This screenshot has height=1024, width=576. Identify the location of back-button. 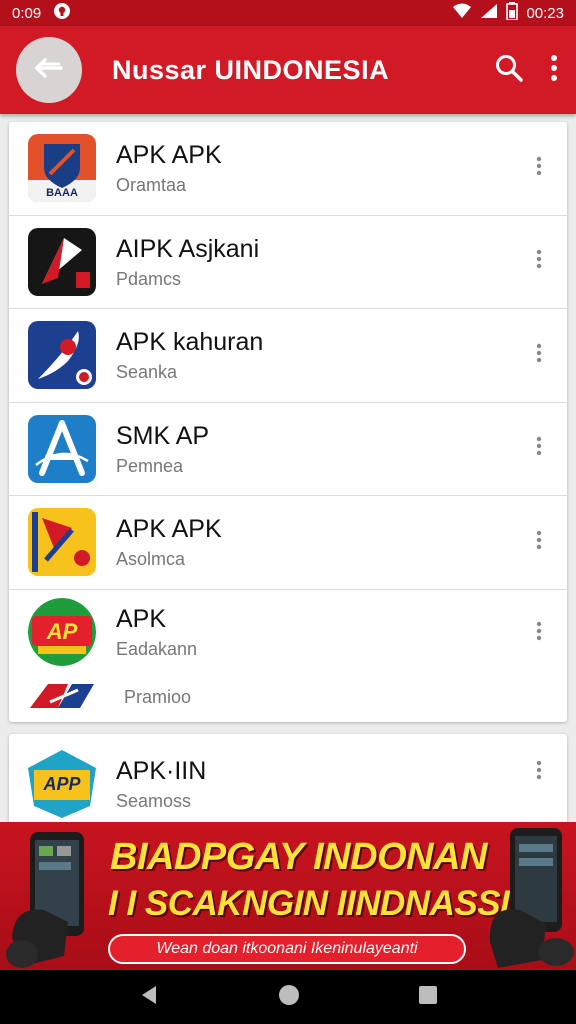
(49, 70).